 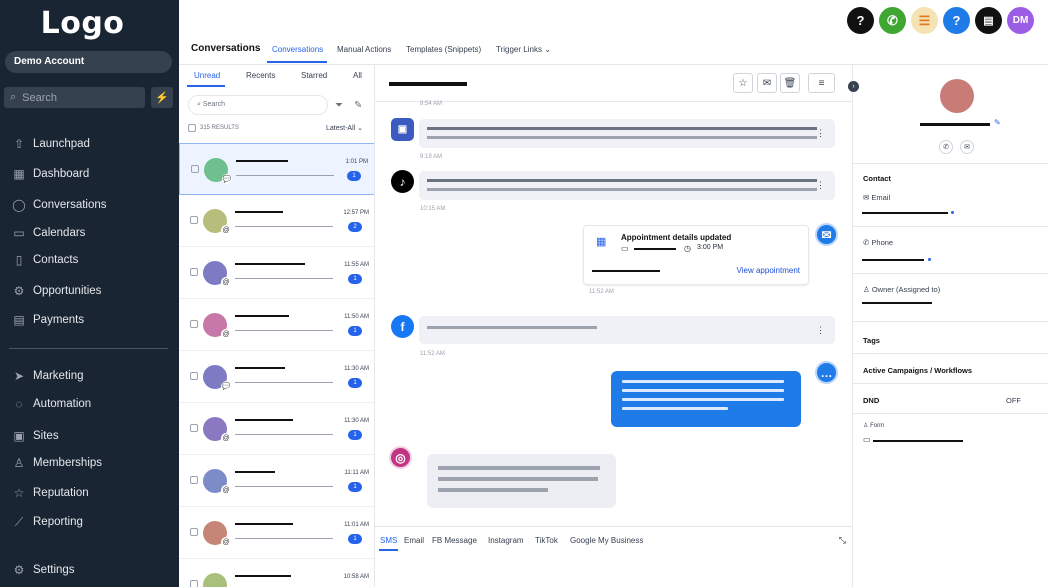 What do you see at coordinates (506, 540) in the screenshot?
I see `tab-instagram: Instagram` at bounding box center [506, 540].